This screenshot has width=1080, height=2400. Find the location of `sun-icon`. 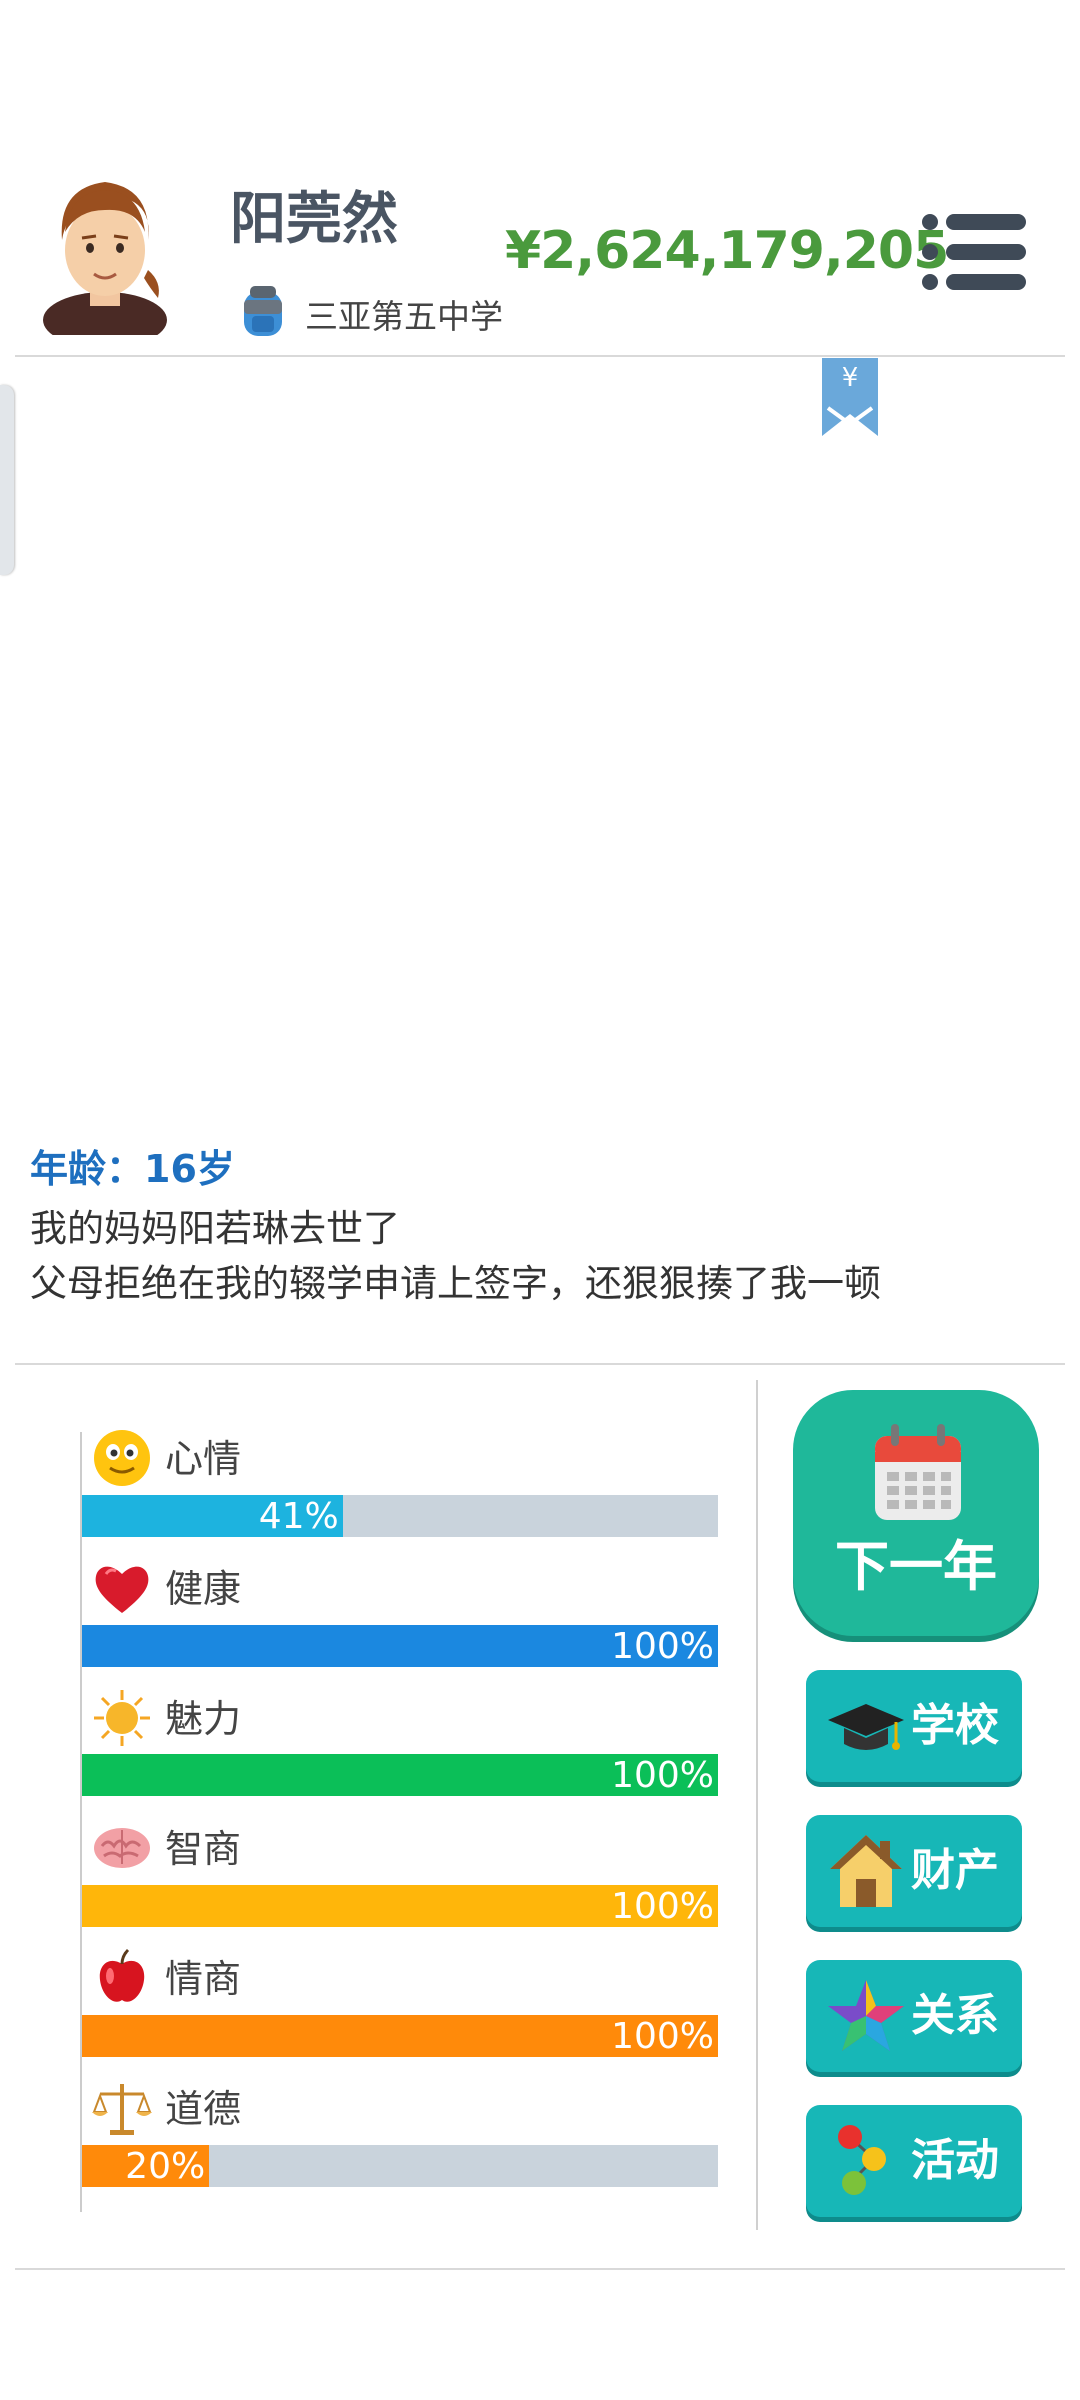

sun-icon is located at coordinates (122, 1718).